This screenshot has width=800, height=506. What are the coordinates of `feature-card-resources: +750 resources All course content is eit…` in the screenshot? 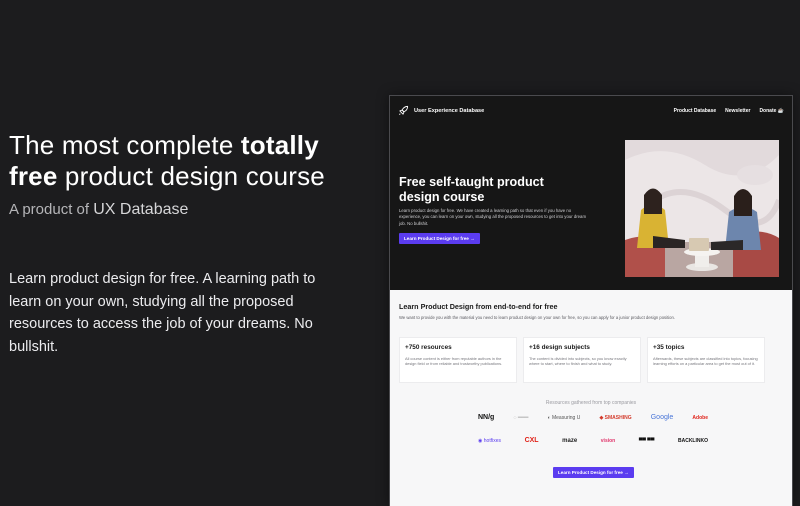 It's located at (458, 360).